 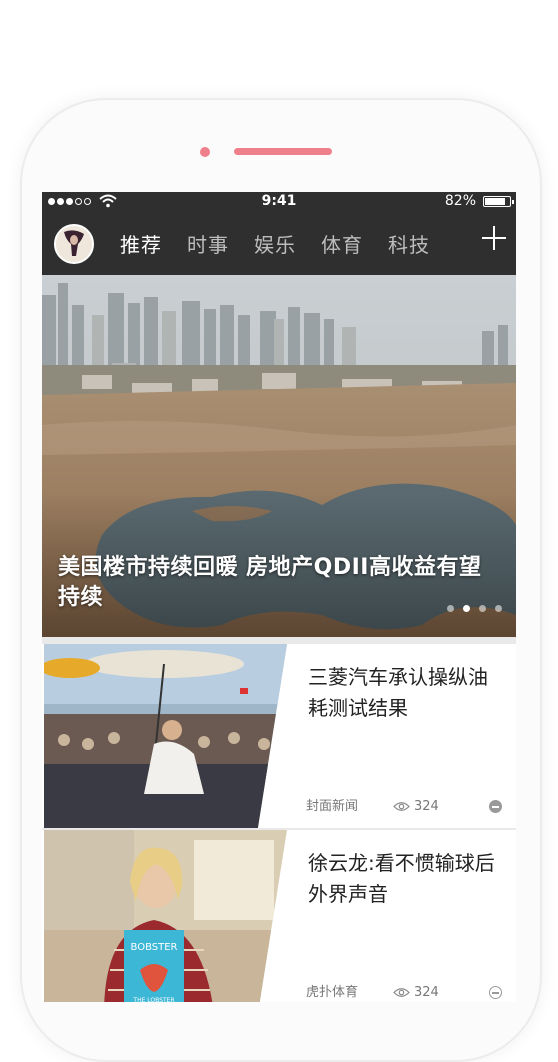 I want to click on top-navbar: 推荐 时事 娱乐 体育 科技, so click(x=279, y=243).